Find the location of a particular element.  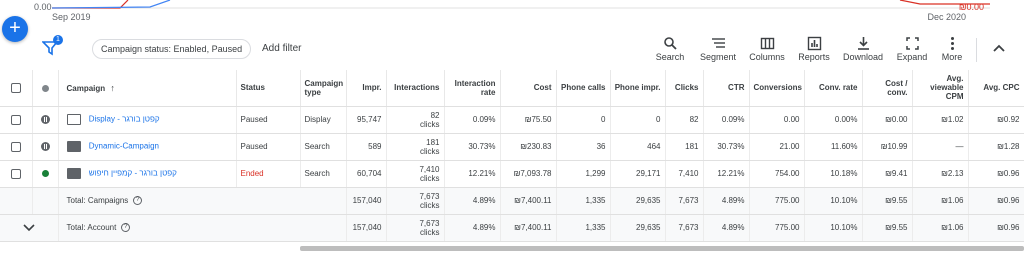

more-button: More is located at coordinates (952, 49).